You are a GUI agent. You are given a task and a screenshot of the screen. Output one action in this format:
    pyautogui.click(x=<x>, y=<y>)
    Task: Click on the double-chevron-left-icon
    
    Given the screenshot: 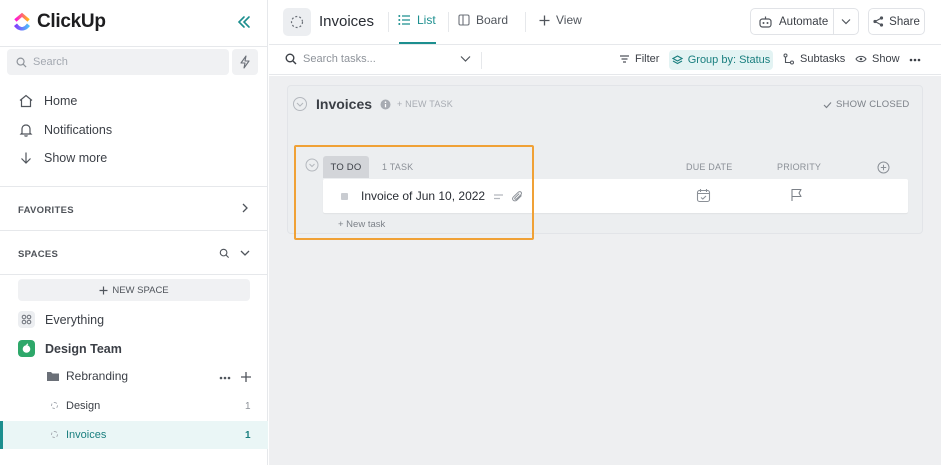 What is the action you would take?
    pyautogui.click(x=243, y=22)
    